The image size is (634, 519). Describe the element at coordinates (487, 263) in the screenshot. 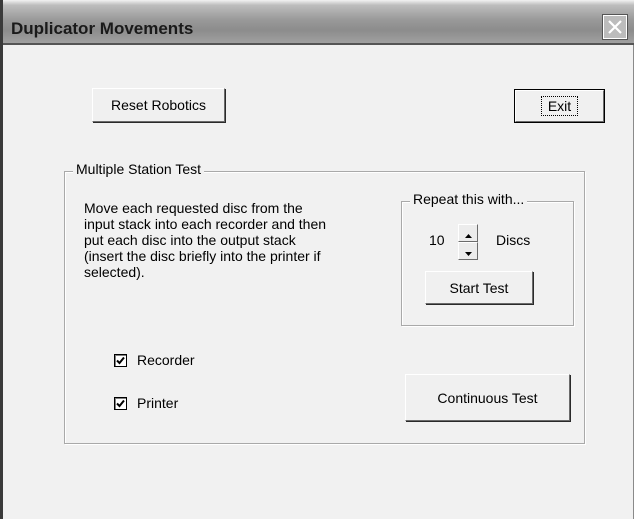

I see `repeat-group` at that location.